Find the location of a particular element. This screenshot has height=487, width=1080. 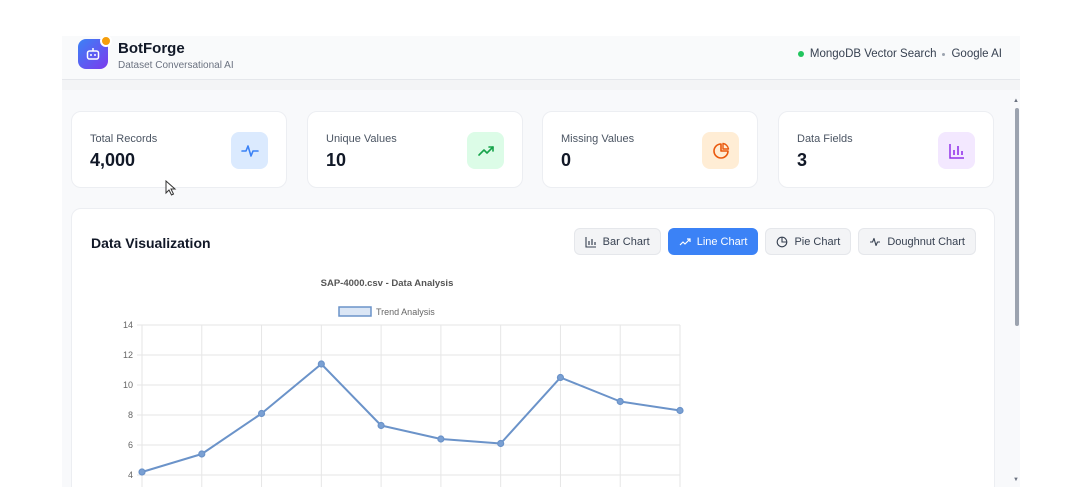

y-tick-label: 14 is located at coordinates (128, 325).